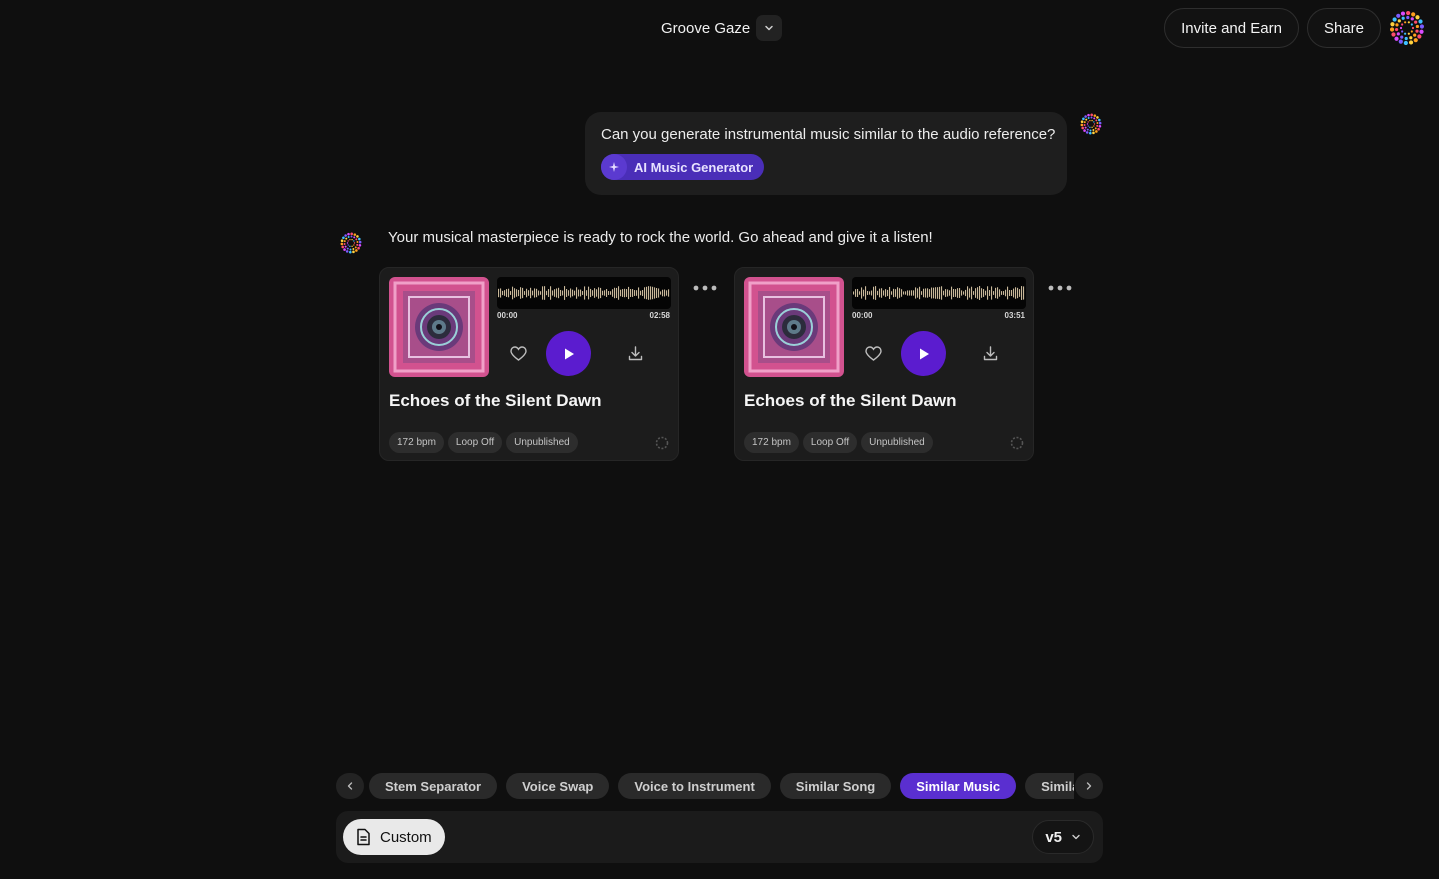 The height and width of the screenshot is (879, 1439). Describe the element at coordinates (351, 243) in the screenshot. I see `assistant-avatar-icon` at that location.